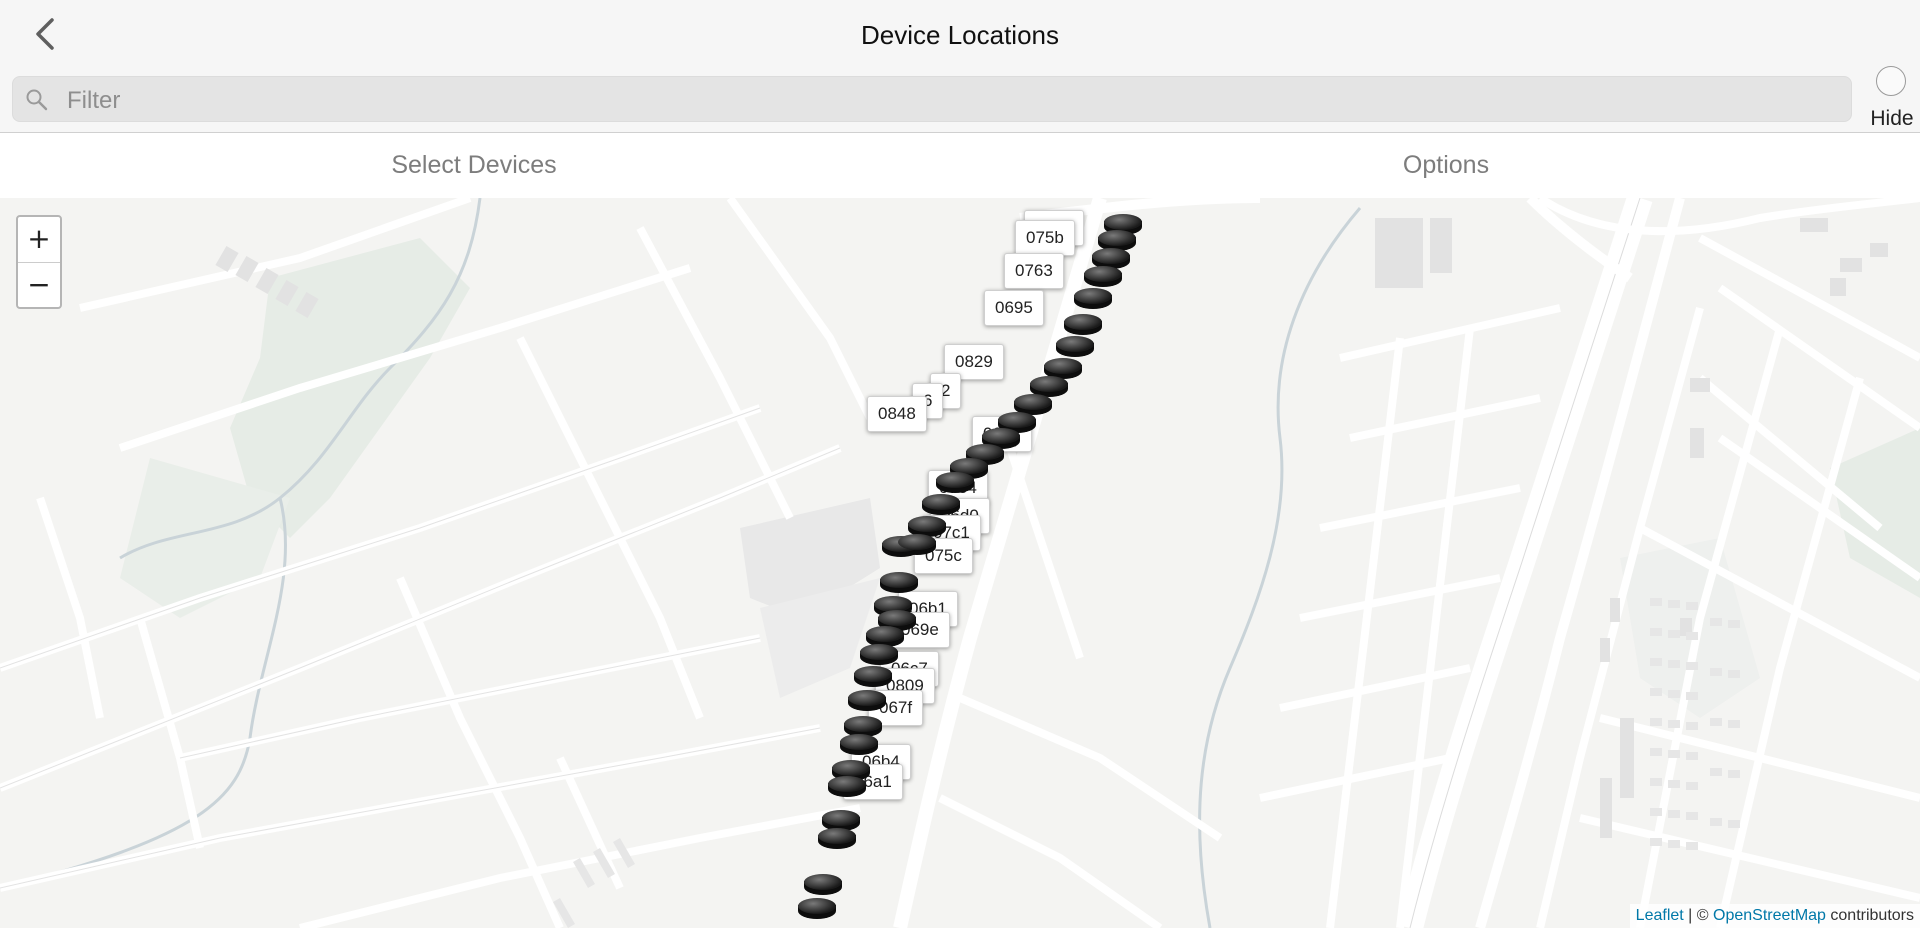 The image size is (1920, 928). I want to click on hide-toggle: Hide, so click(1892, 99).